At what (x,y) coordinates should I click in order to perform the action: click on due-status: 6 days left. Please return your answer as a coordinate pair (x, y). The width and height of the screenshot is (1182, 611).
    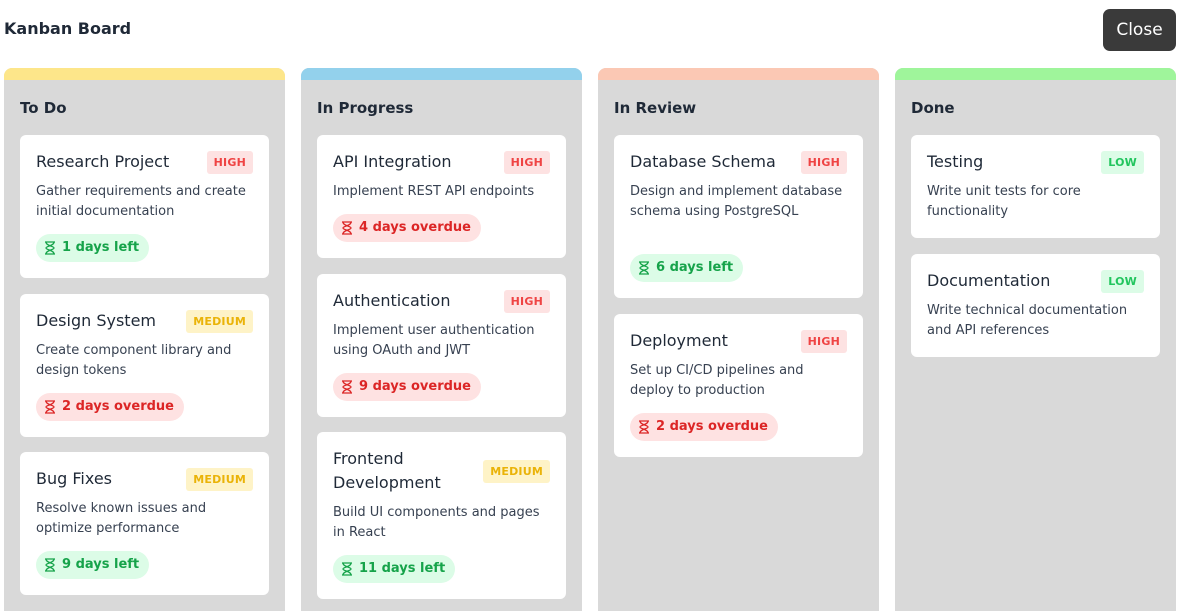
    Looking at the image, I should click on (687, 268).